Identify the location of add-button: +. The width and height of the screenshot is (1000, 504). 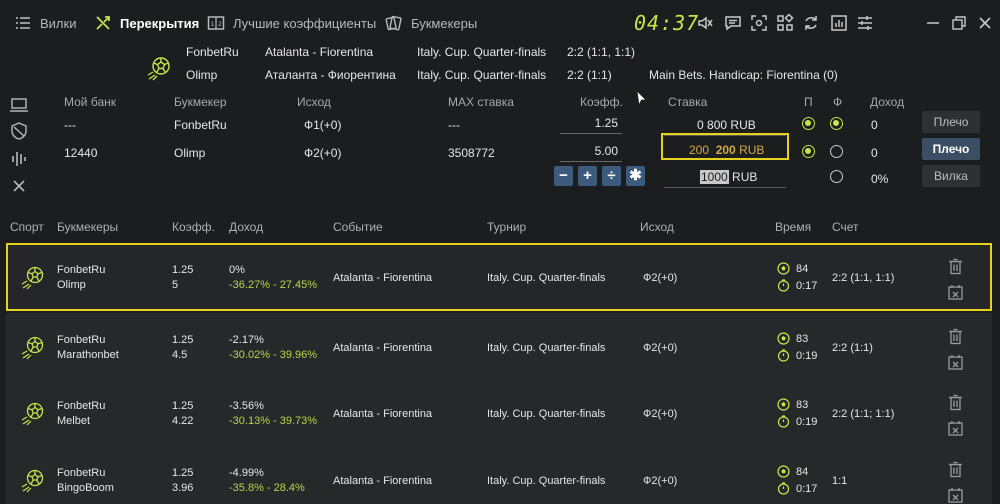
(587, 176).